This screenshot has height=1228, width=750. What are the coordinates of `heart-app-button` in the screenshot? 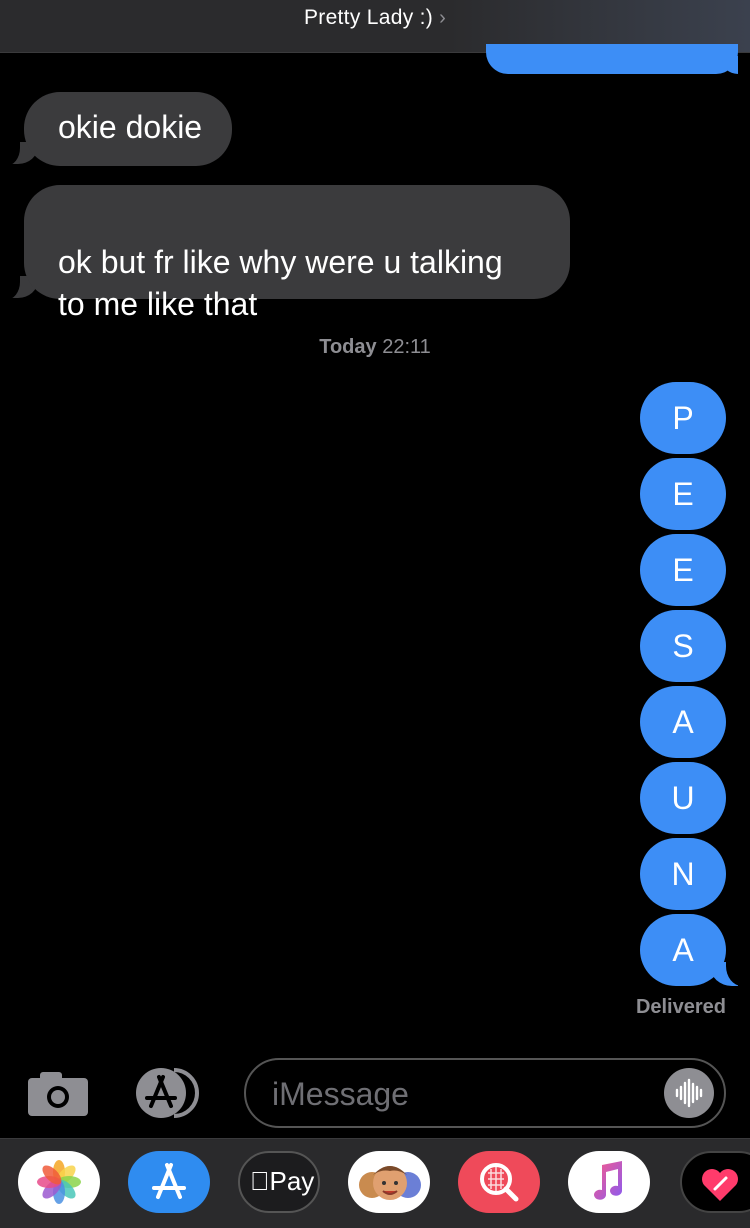 It's located at (715, 1182).